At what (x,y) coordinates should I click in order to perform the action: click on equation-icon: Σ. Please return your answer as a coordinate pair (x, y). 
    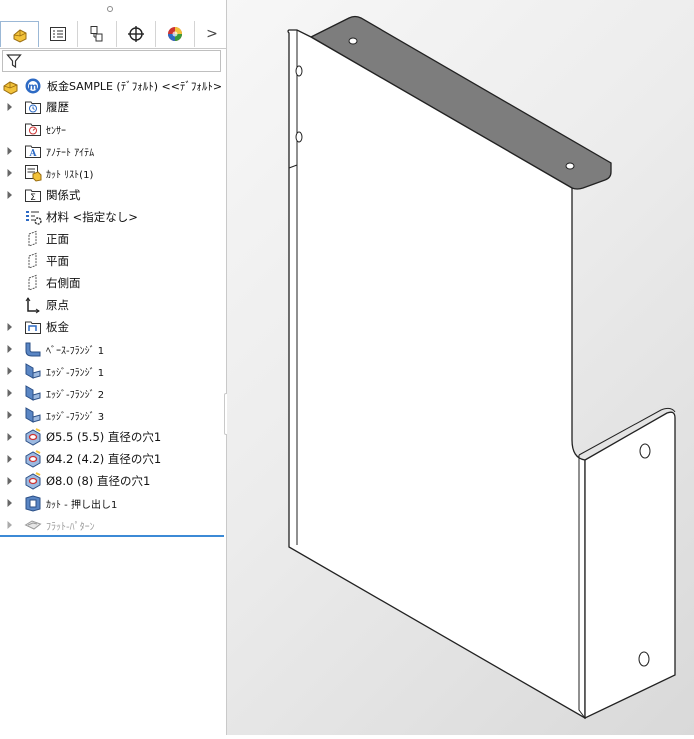
    Looking at the image, I should click on (33, 196).